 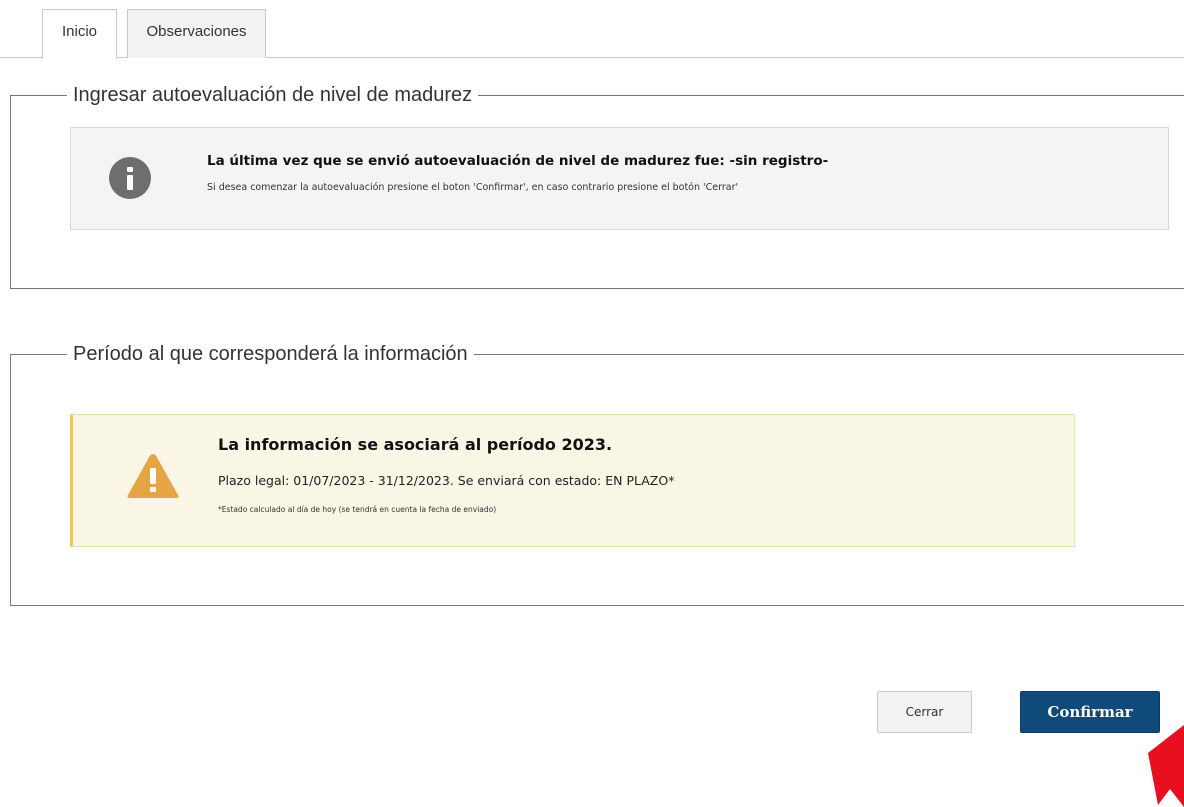 What do you see at coordinates (153, 476) in the screenshot?
I see `warning-icon` at bounding box center [153, 476].